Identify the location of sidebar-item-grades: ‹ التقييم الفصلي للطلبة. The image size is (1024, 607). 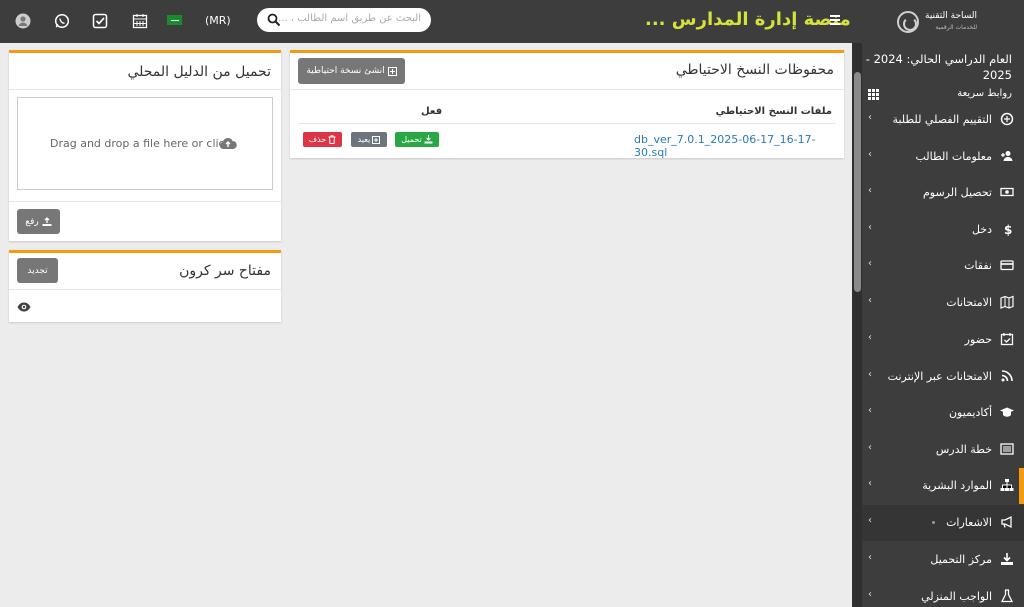
(943, 120).